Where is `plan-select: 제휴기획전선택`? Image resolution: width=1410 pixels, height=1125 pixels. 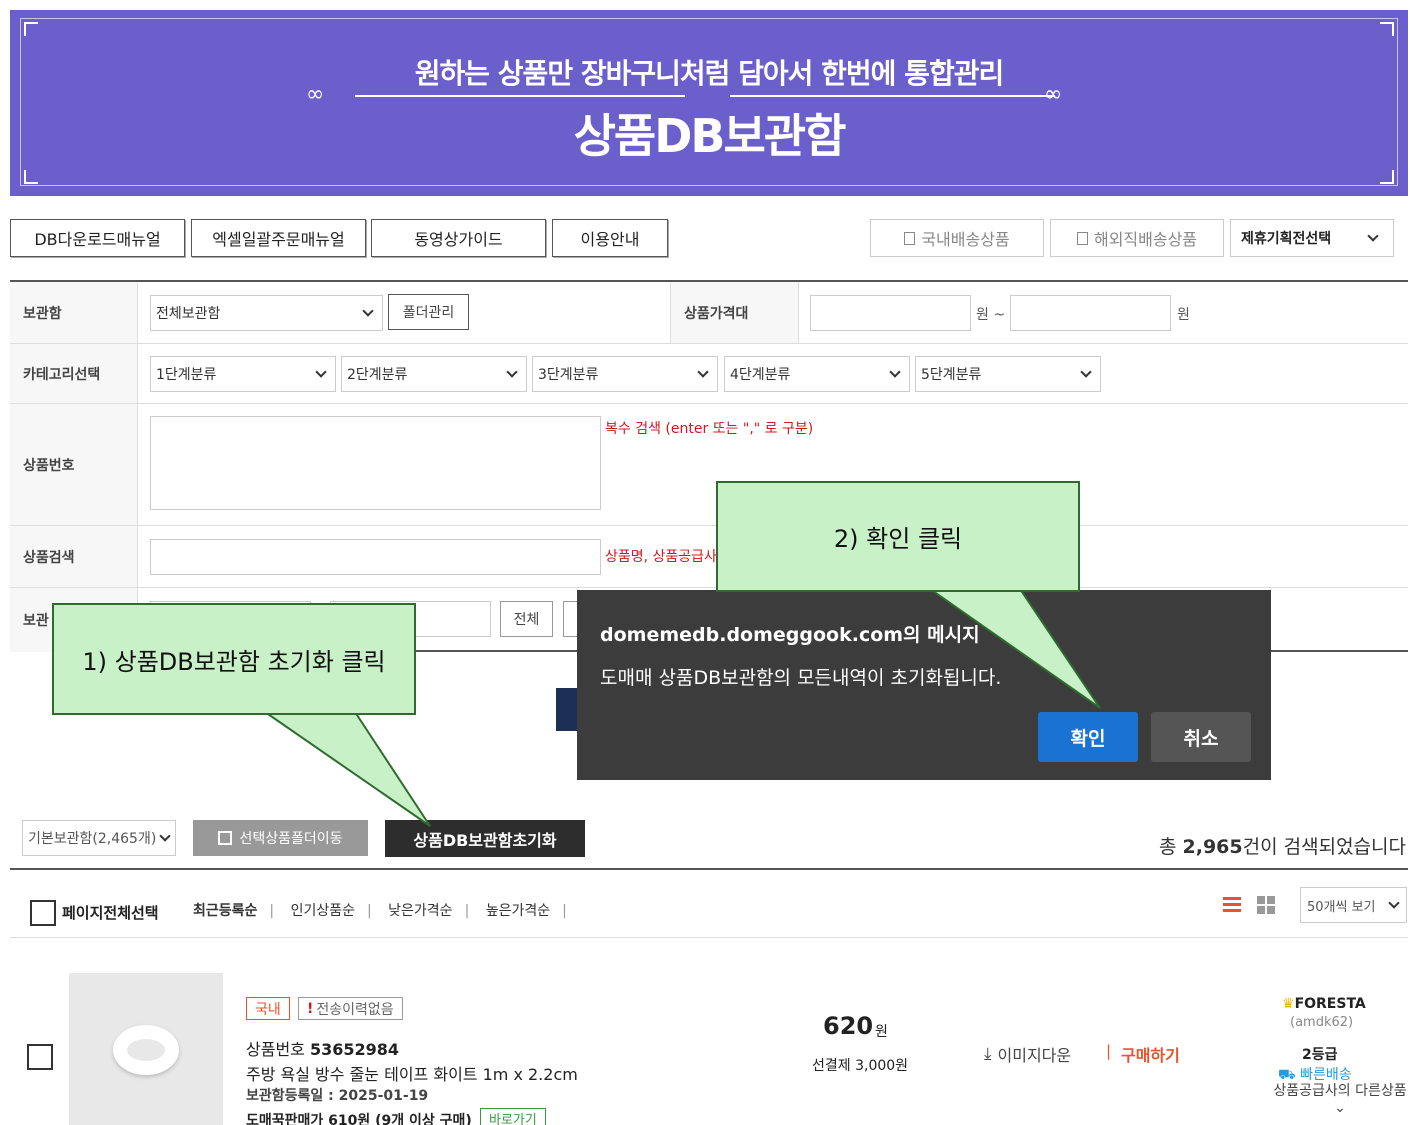
plan-select: 제휴기획전선택 is located at coordinates (1312, 238).